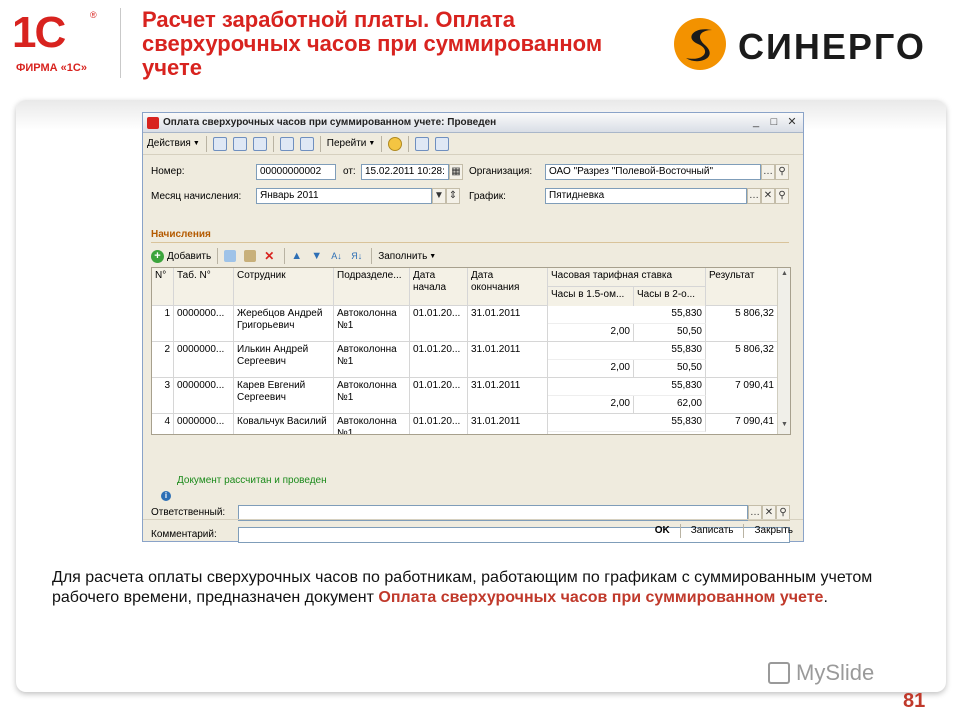 The width and height of the screenshot is (960, 720). Describe the element at coordinates (284, 395) in the screenshot. I see `cell-employee: Карев Евгений Сергеевич` at that location.